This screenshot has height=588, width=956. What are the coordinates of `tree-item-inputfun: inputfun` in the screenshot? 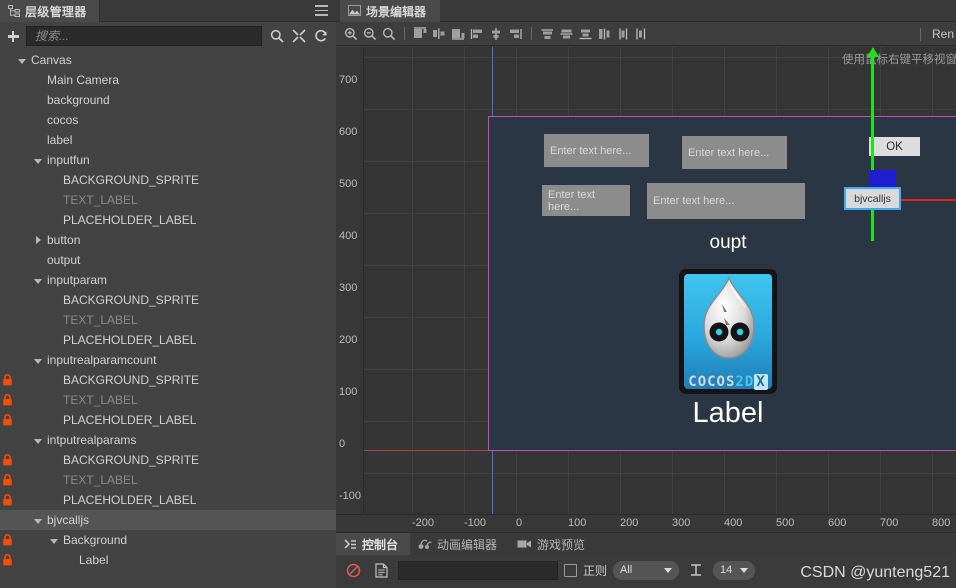 It's located at (168, 160).